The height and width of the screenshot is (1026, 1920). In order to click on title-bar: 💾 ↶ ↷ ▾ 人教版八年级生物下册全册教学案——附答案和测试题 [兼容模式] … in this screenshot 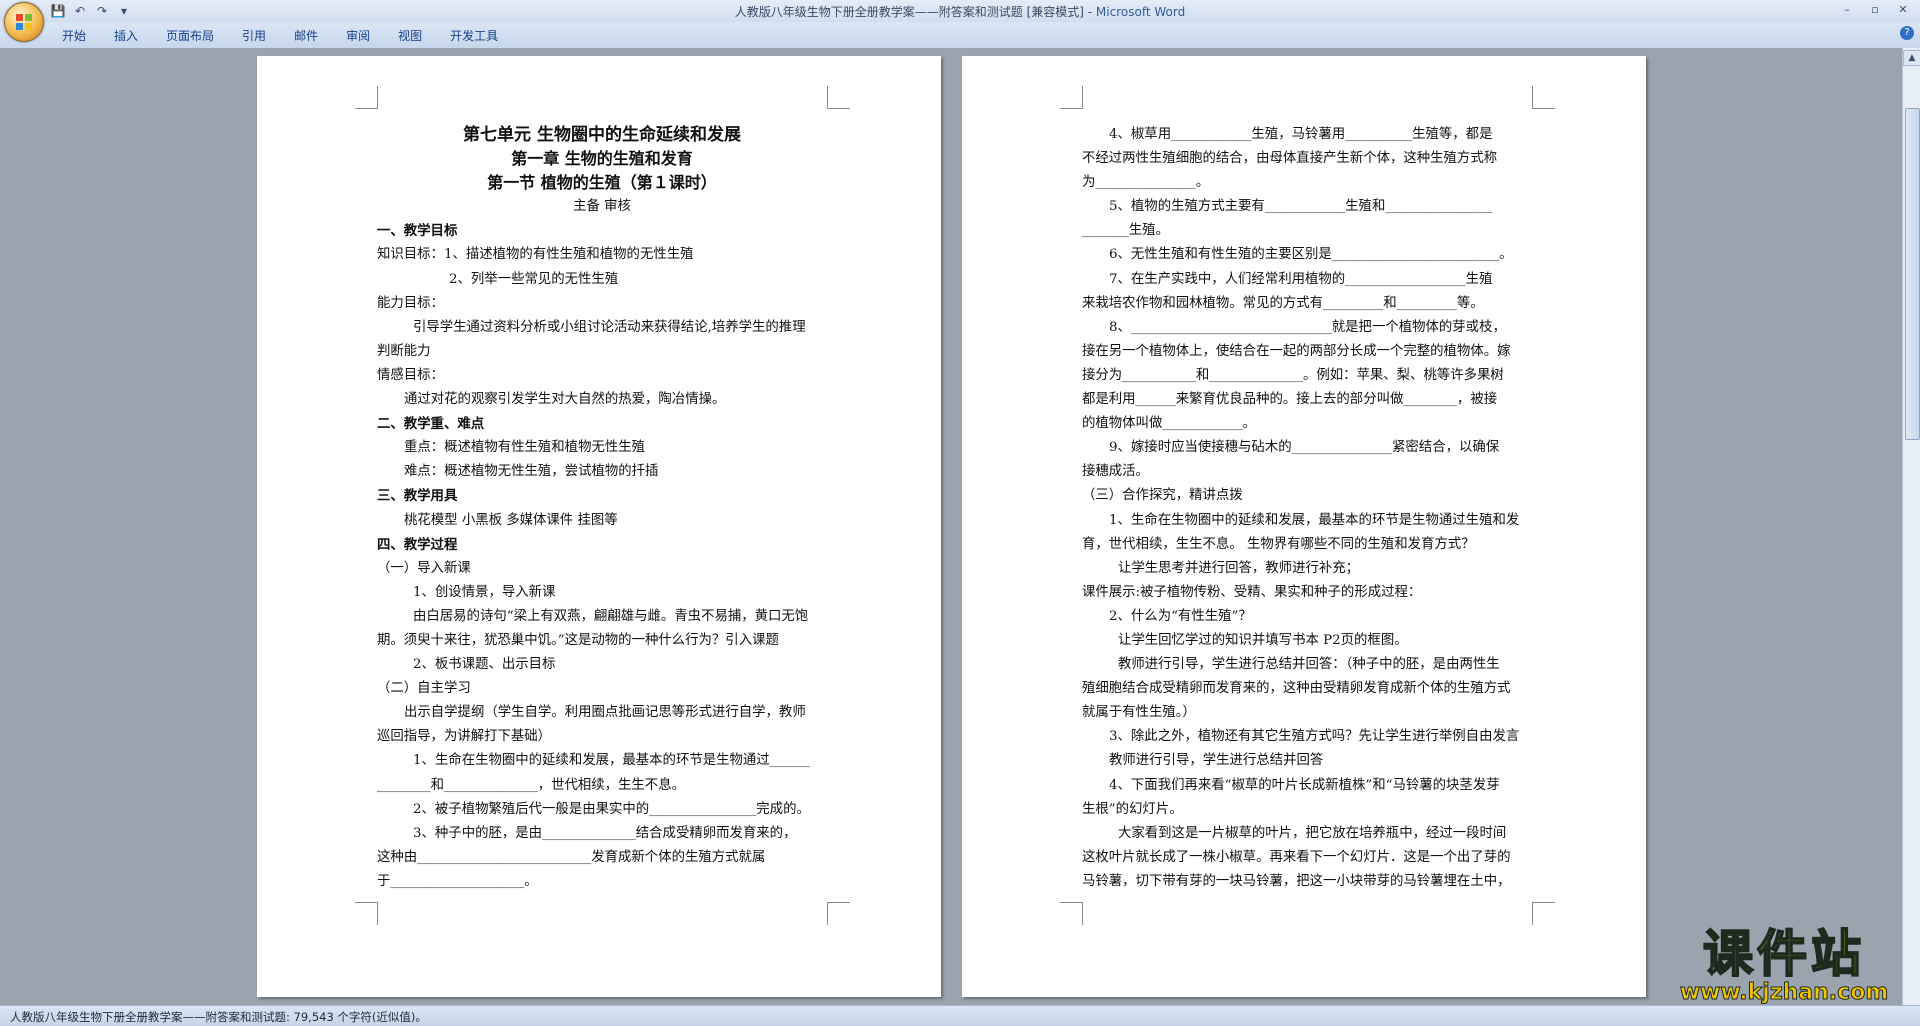, I will do `click(960, 11)`.